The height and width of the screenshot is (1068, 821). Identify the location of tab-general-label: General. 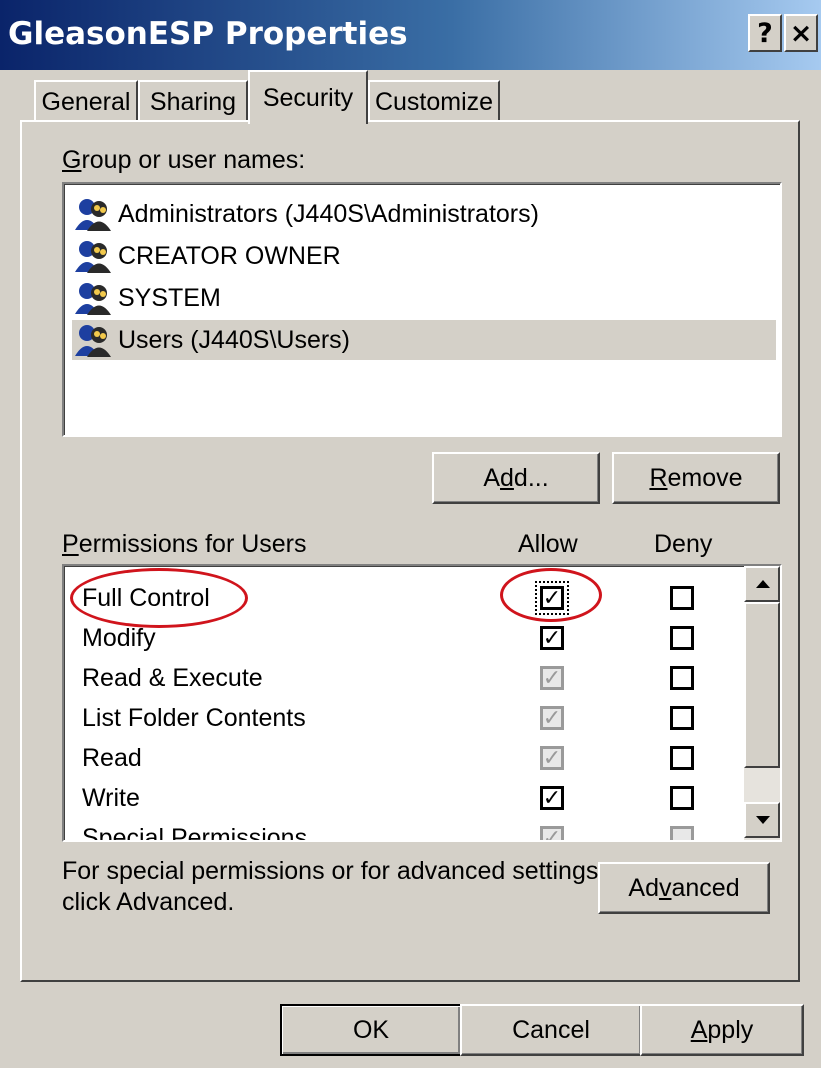
(86, 101).